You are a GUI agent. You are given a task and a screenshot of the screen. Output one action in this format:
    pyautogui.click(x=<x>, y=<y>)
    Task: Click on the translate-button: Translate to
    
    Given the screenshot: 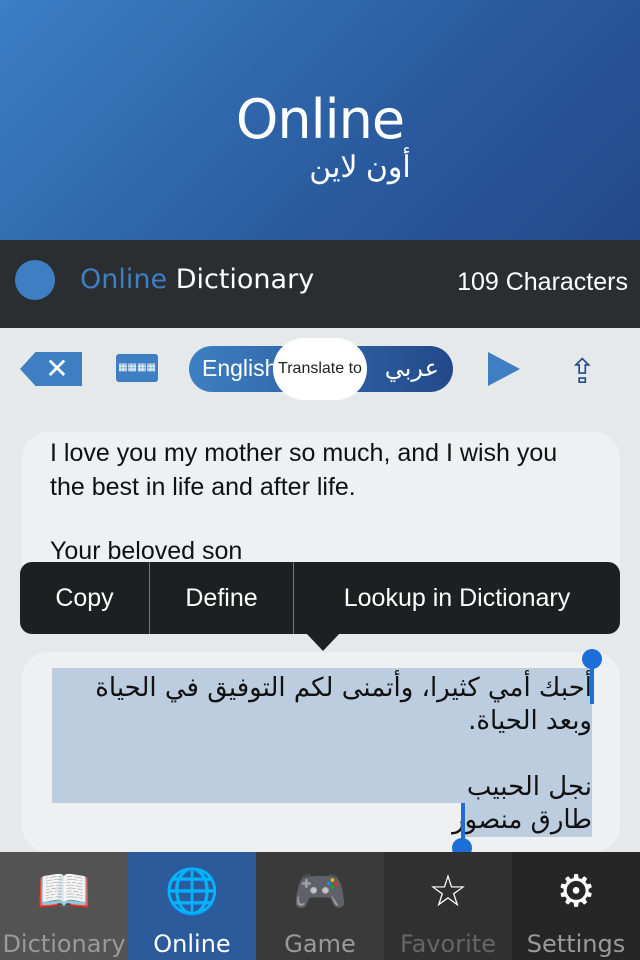 What is the action you would take?
    pyautogui.click(x=320, y=369)
    